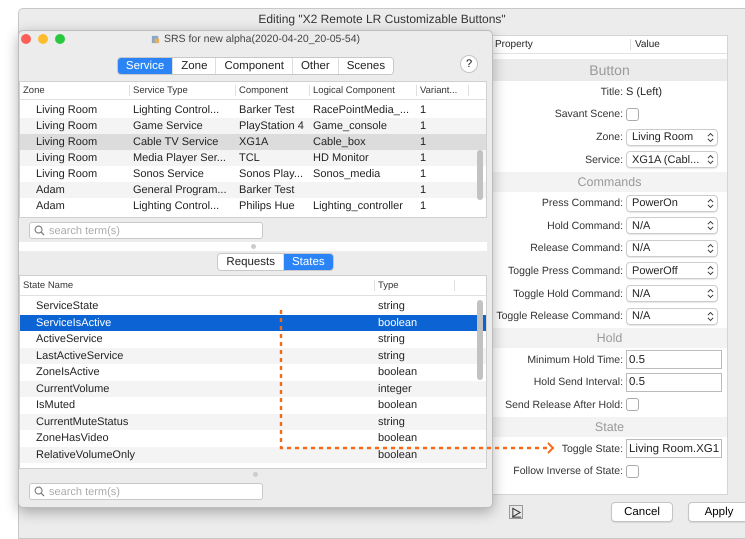 The width and height of the screenshot is (745, 539). I want to click on table-cell: Philips Hue, so click(267, 206).